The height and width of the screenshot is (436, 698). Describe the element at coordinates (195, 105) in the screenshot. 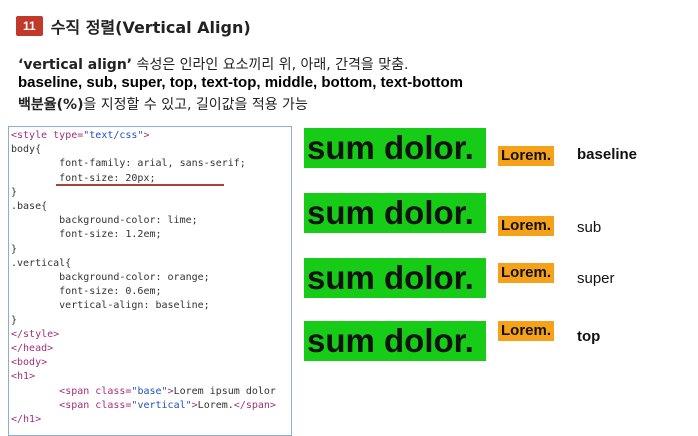

I see `percent-text: 을 지정할 수 있고, 길이값을 적용 가능` at that location.